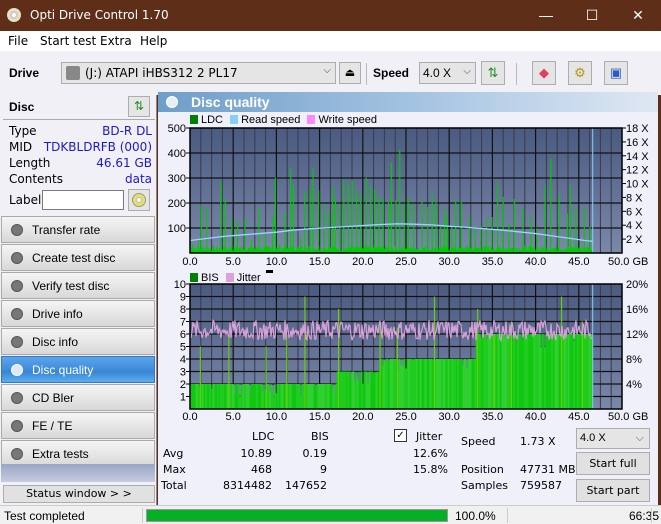 This screenshot has height=524, width=661. I want to click on status-bar: Test completed 100.0% 66:35, so click(330, 514).